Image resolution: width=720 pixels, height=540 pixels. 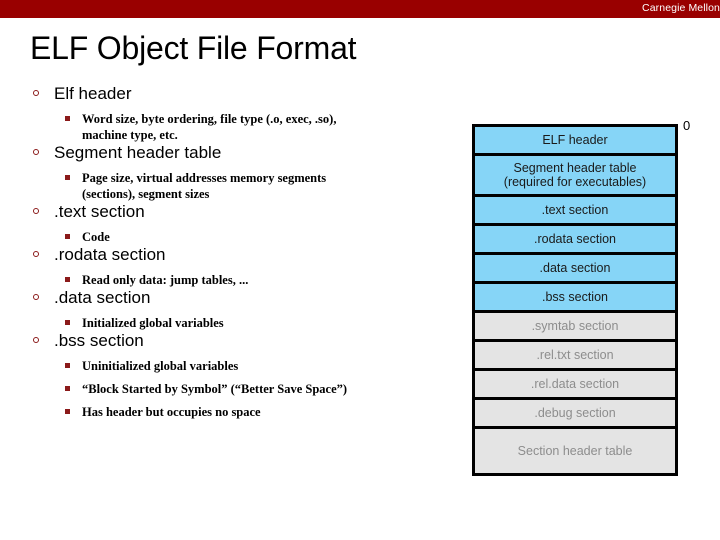 What do you see at coordinates (138, 152) in the screenshot?
I see `bullet-label: Segment header table` at bounding box center [138, 152].